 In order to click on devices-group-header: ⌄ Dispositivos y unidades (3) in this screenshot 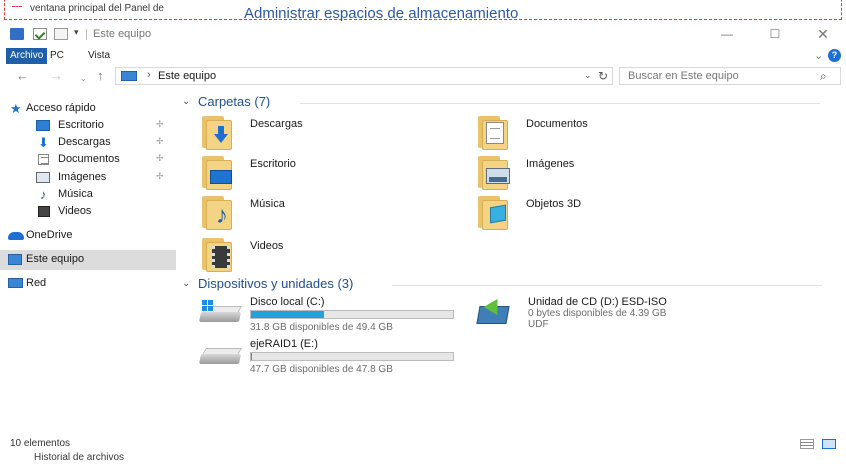, I will do `click(502, 285)`.